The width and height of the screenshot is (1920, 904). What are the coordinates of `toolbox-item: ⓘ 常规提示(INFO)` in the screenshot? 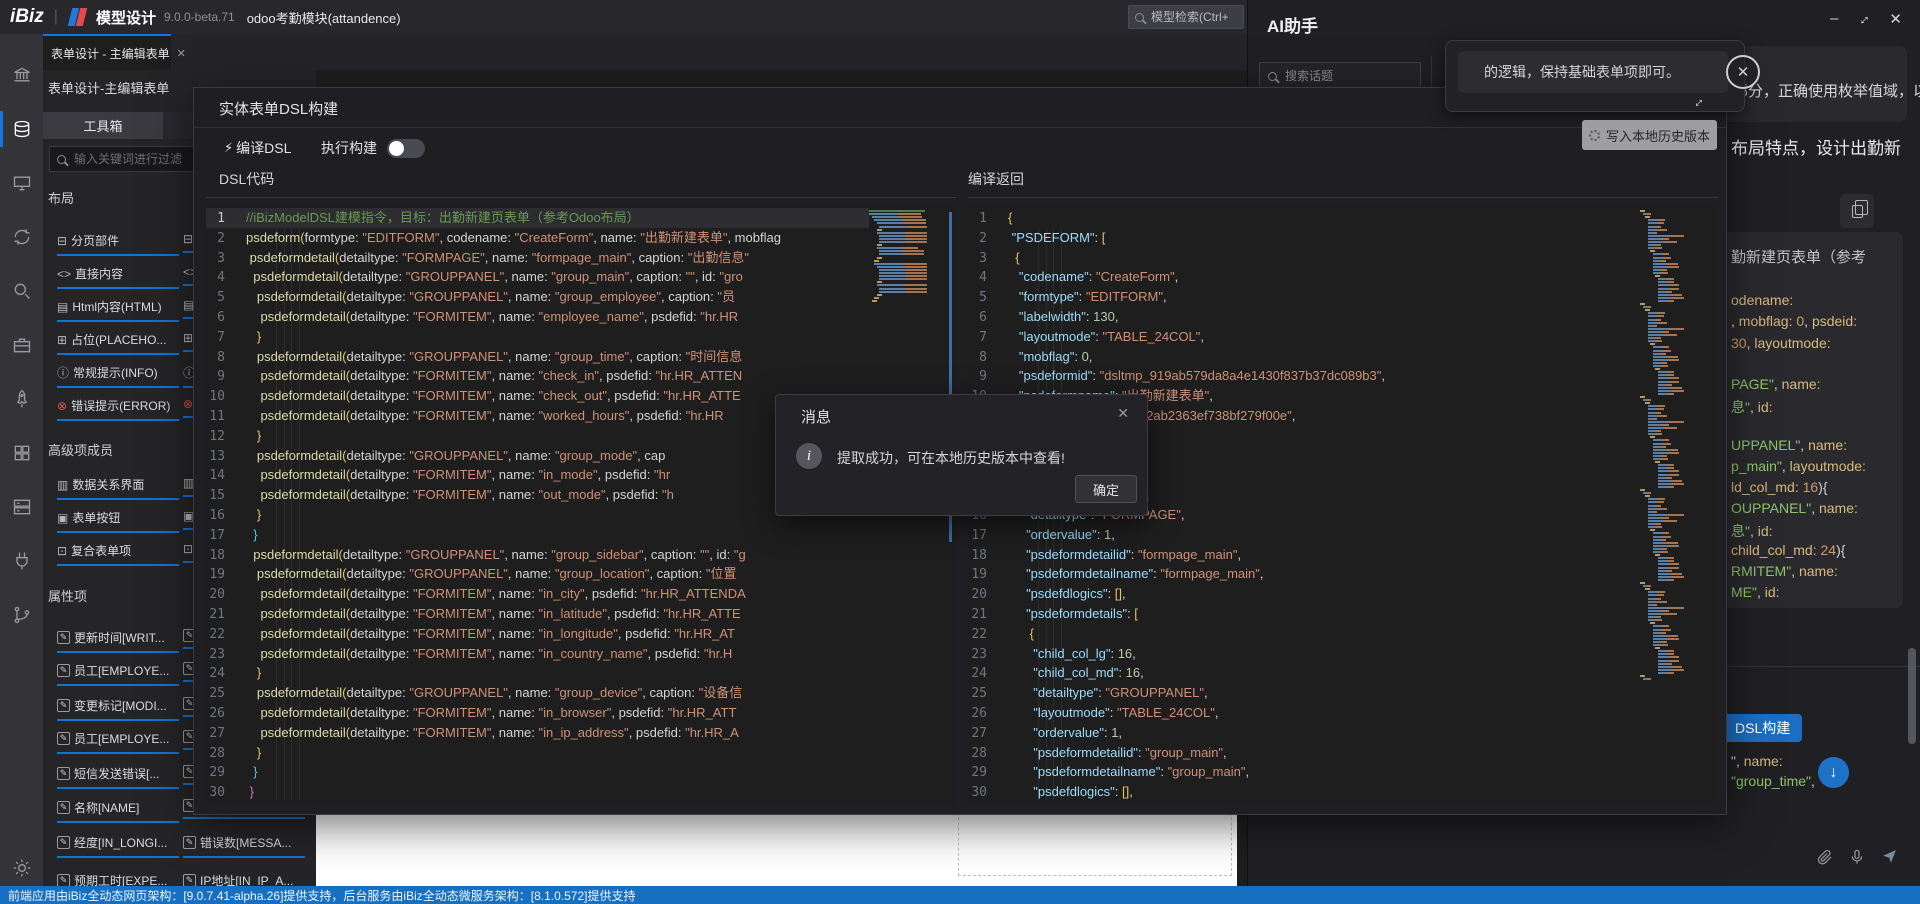 It's located at (118, 376).